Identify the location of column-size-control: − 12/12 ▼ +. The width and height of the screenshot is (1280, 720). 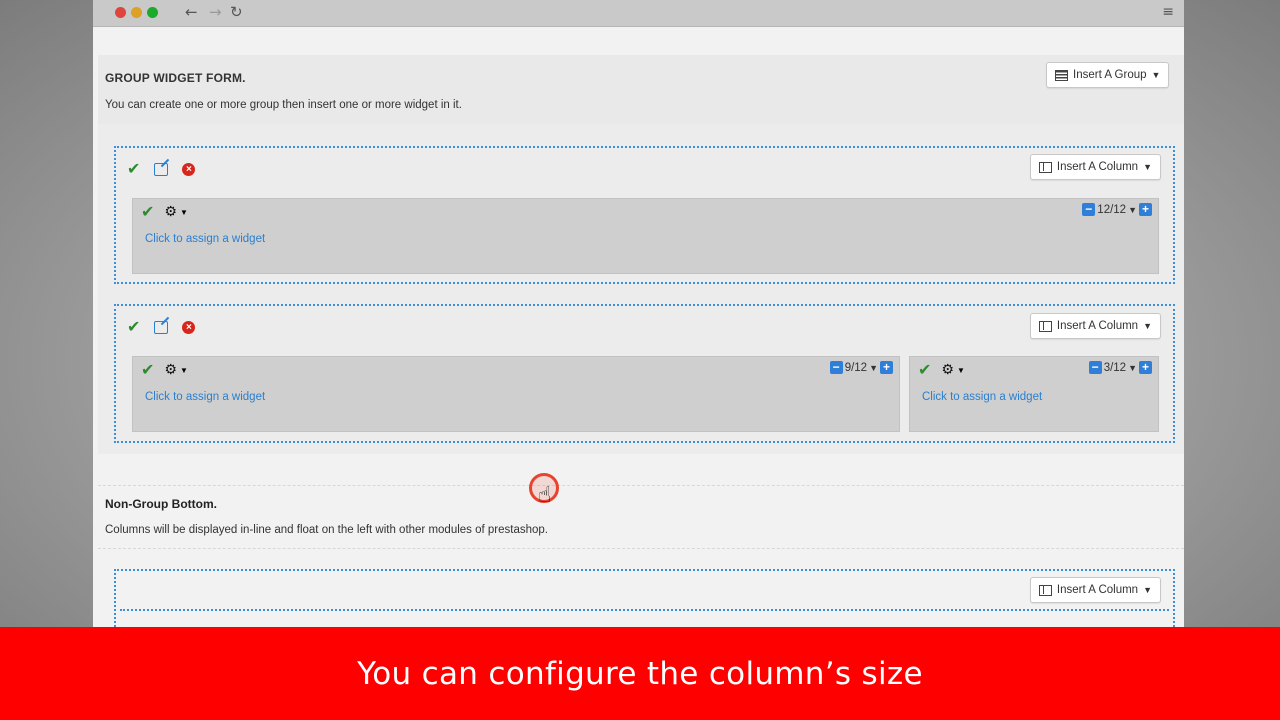
(1117, 209).